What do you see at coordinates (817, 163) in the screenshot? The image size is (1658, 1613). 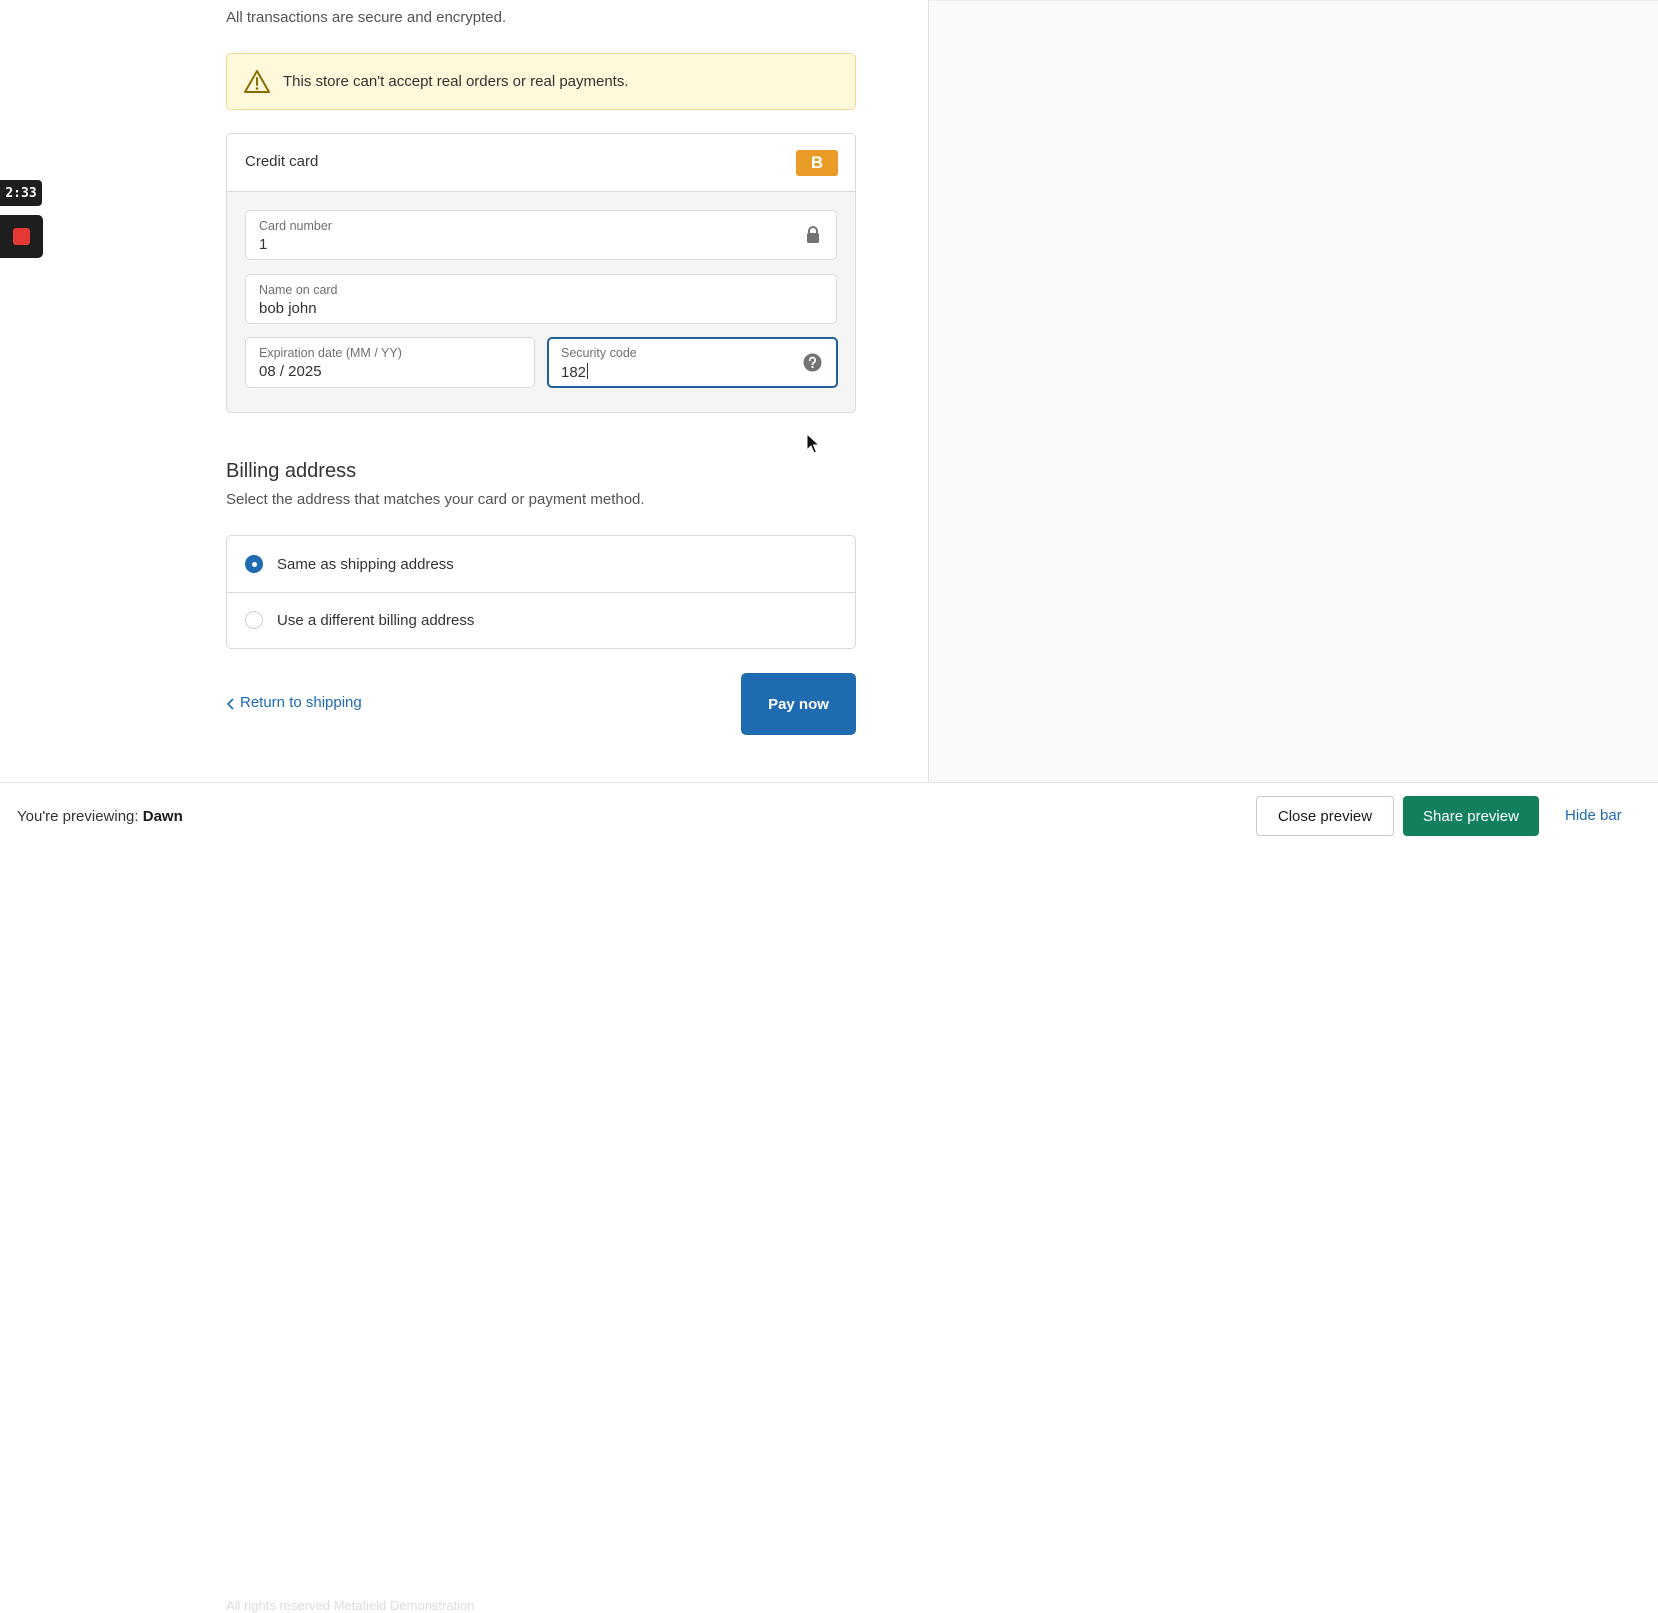 I see `card-brand-badge: B` at bounding box center [817, 163].